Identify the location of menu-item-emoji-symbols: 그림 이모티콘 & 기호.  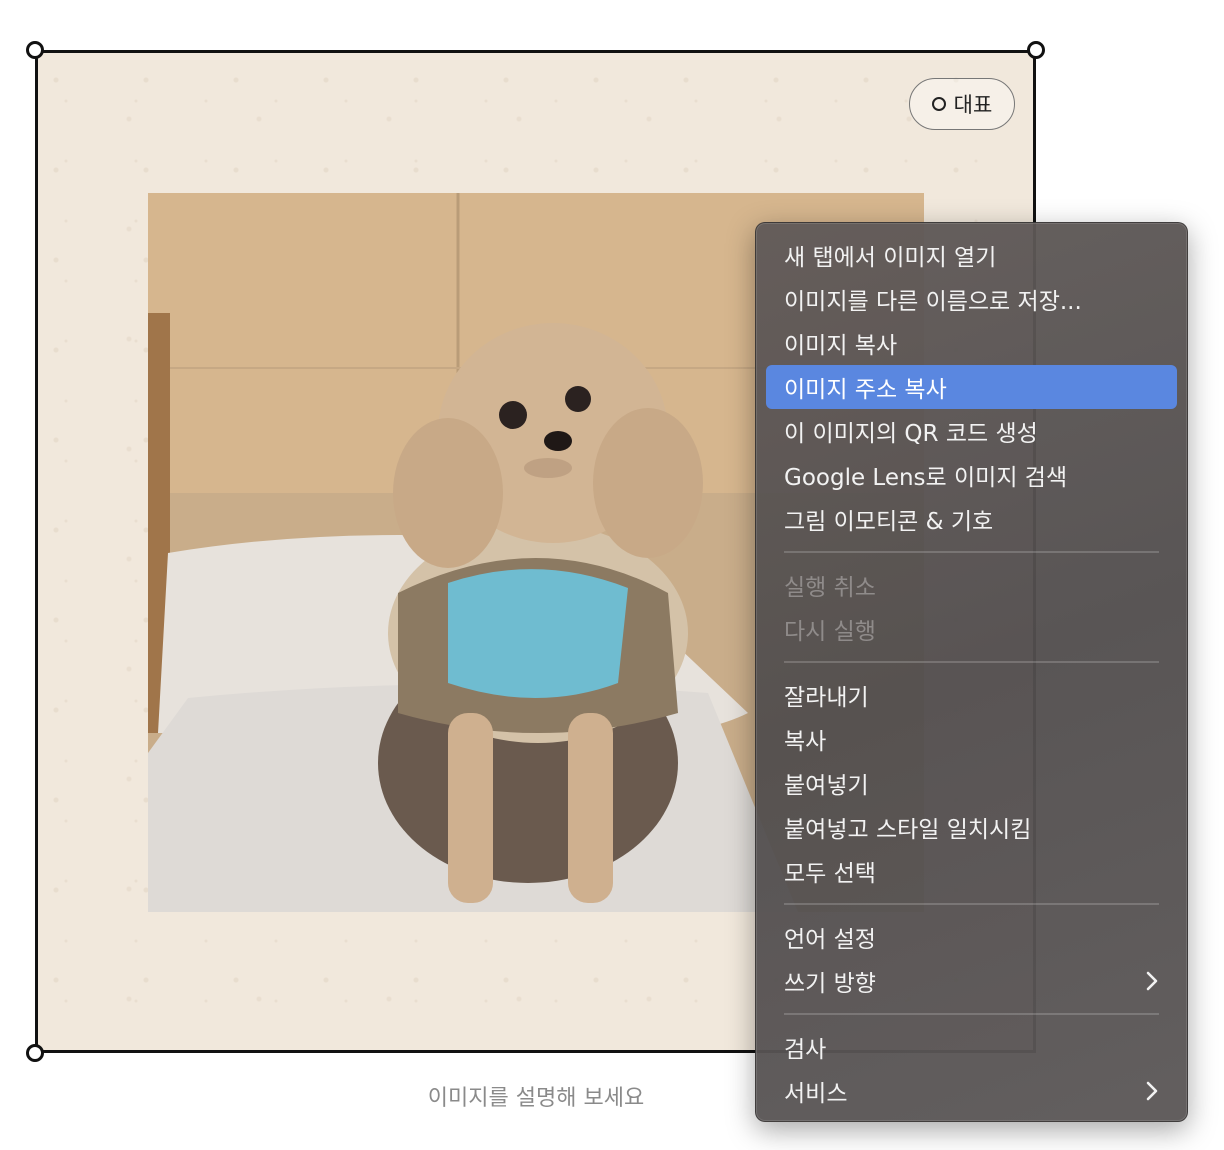
(971, 519).